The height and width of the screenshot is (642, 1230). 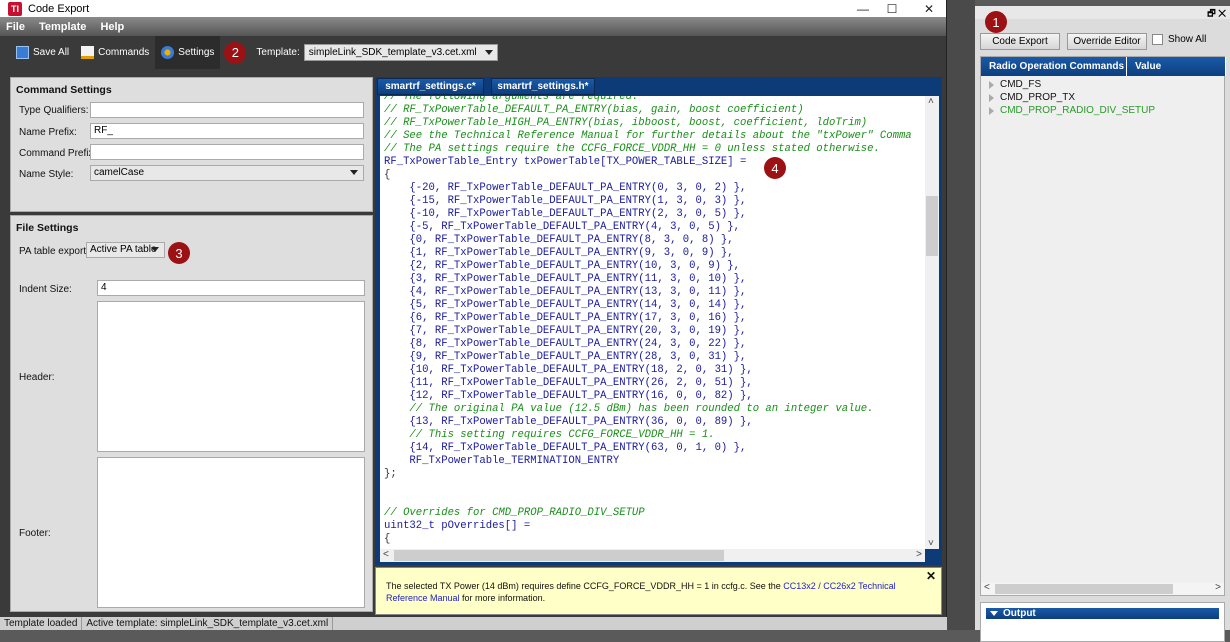 I want to click on code-export-button: Code Export, so click(x=1020, y=41).